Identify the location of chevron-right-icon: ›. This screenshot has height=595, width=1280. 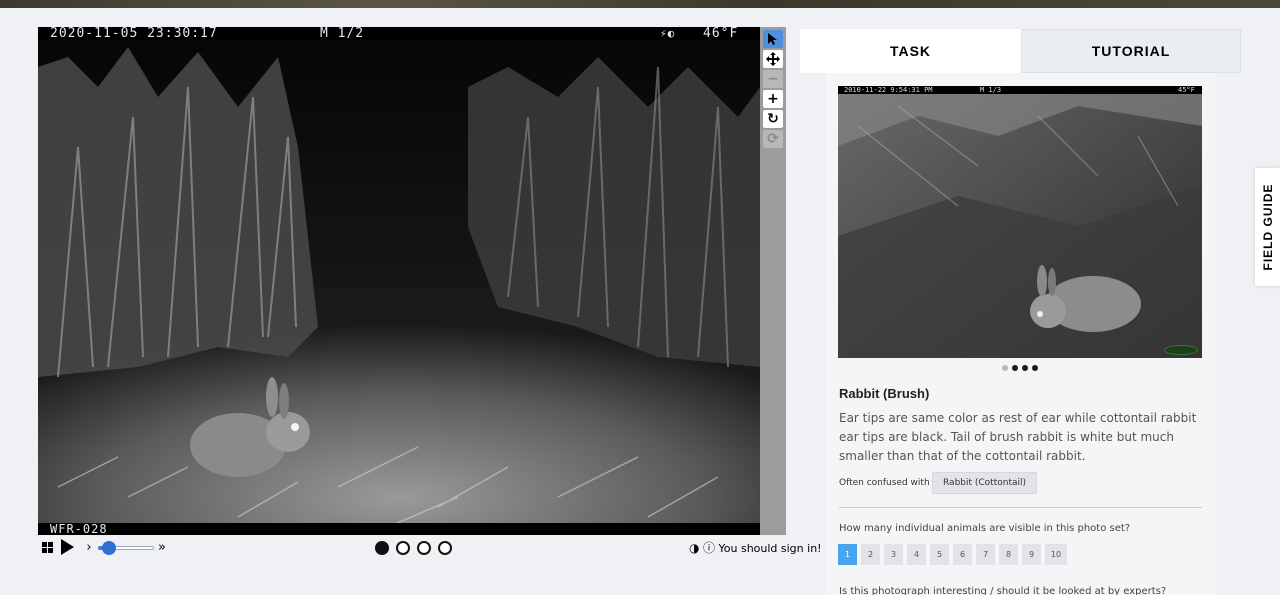
(89, 547).